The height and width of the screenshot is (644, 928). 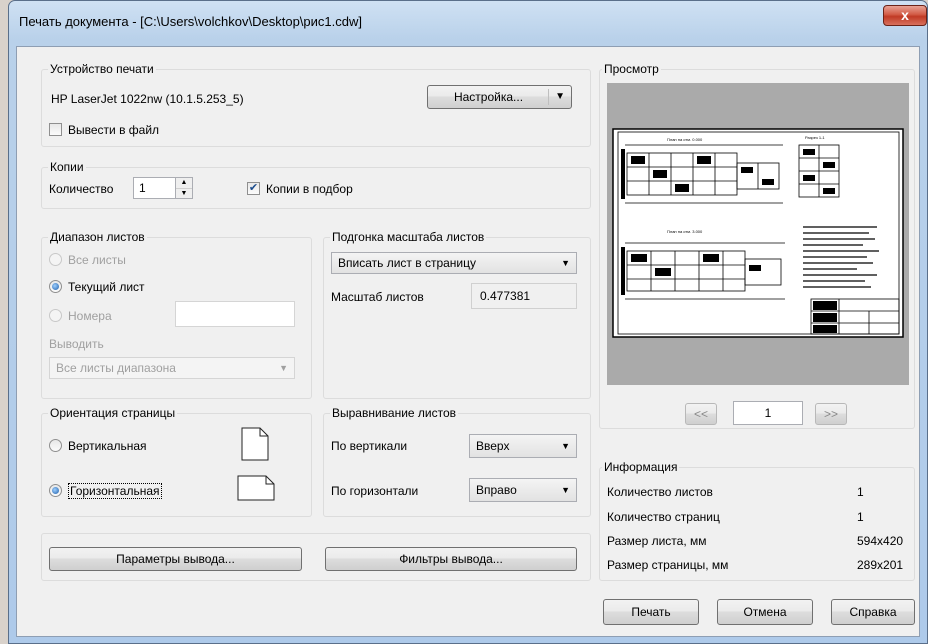 I want to click on orientation-legend: Ориентация страницы, so click(x=113, y=413).